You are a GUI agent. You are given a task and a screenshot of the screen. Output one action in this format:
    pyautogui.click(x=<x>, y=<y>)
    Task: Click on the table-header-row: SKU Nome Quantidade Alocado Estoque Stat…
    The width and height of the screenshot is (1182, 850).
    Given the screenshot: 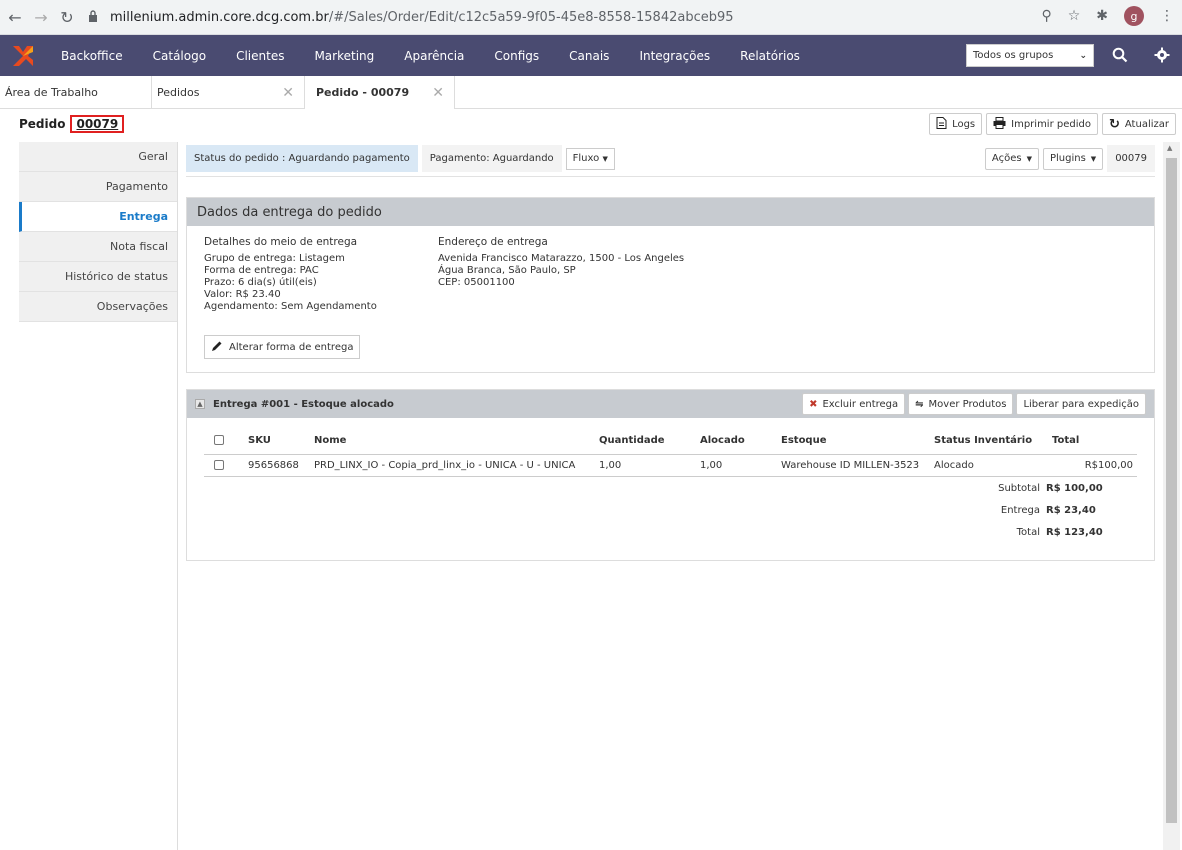 What is the action you would take?
    pyautogui.click(x=670, y=441)
    